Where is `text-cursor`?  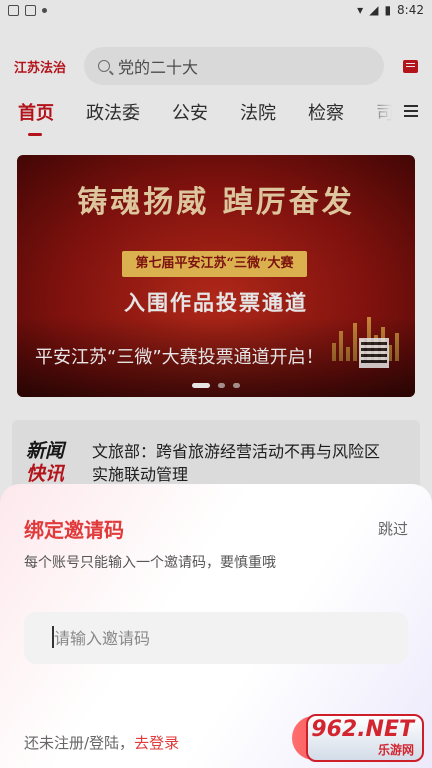
text-cursor is located at coordinates (53, 637).